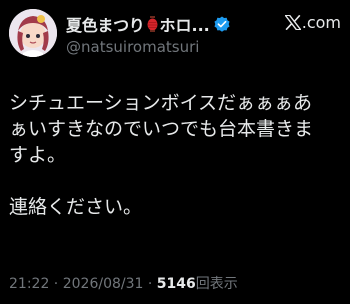 This screenshot has width=350, height=304. What do you see at coordinates (105, 24) in the screenshot?
I see `display-name: 夏色まつり` at bounding box center [105, 24].